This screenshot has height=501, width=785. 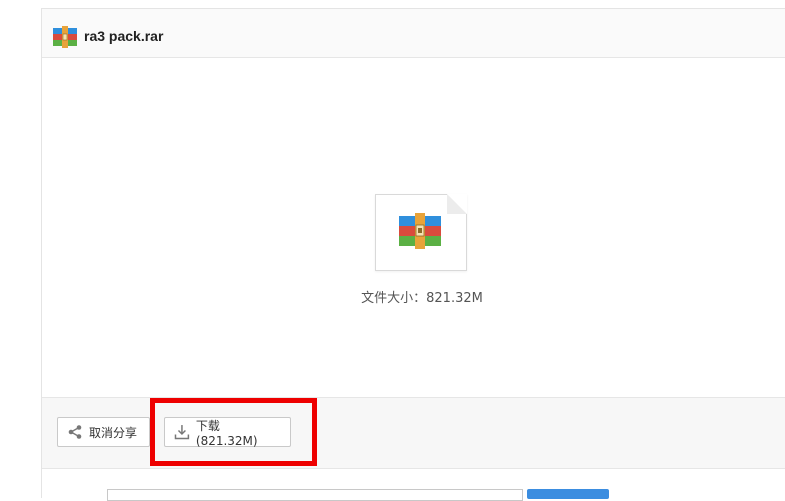 What do you see at coordinates (315, 495) in the screenshot?
I see `bottom-input` at bounding box center [315, 495].